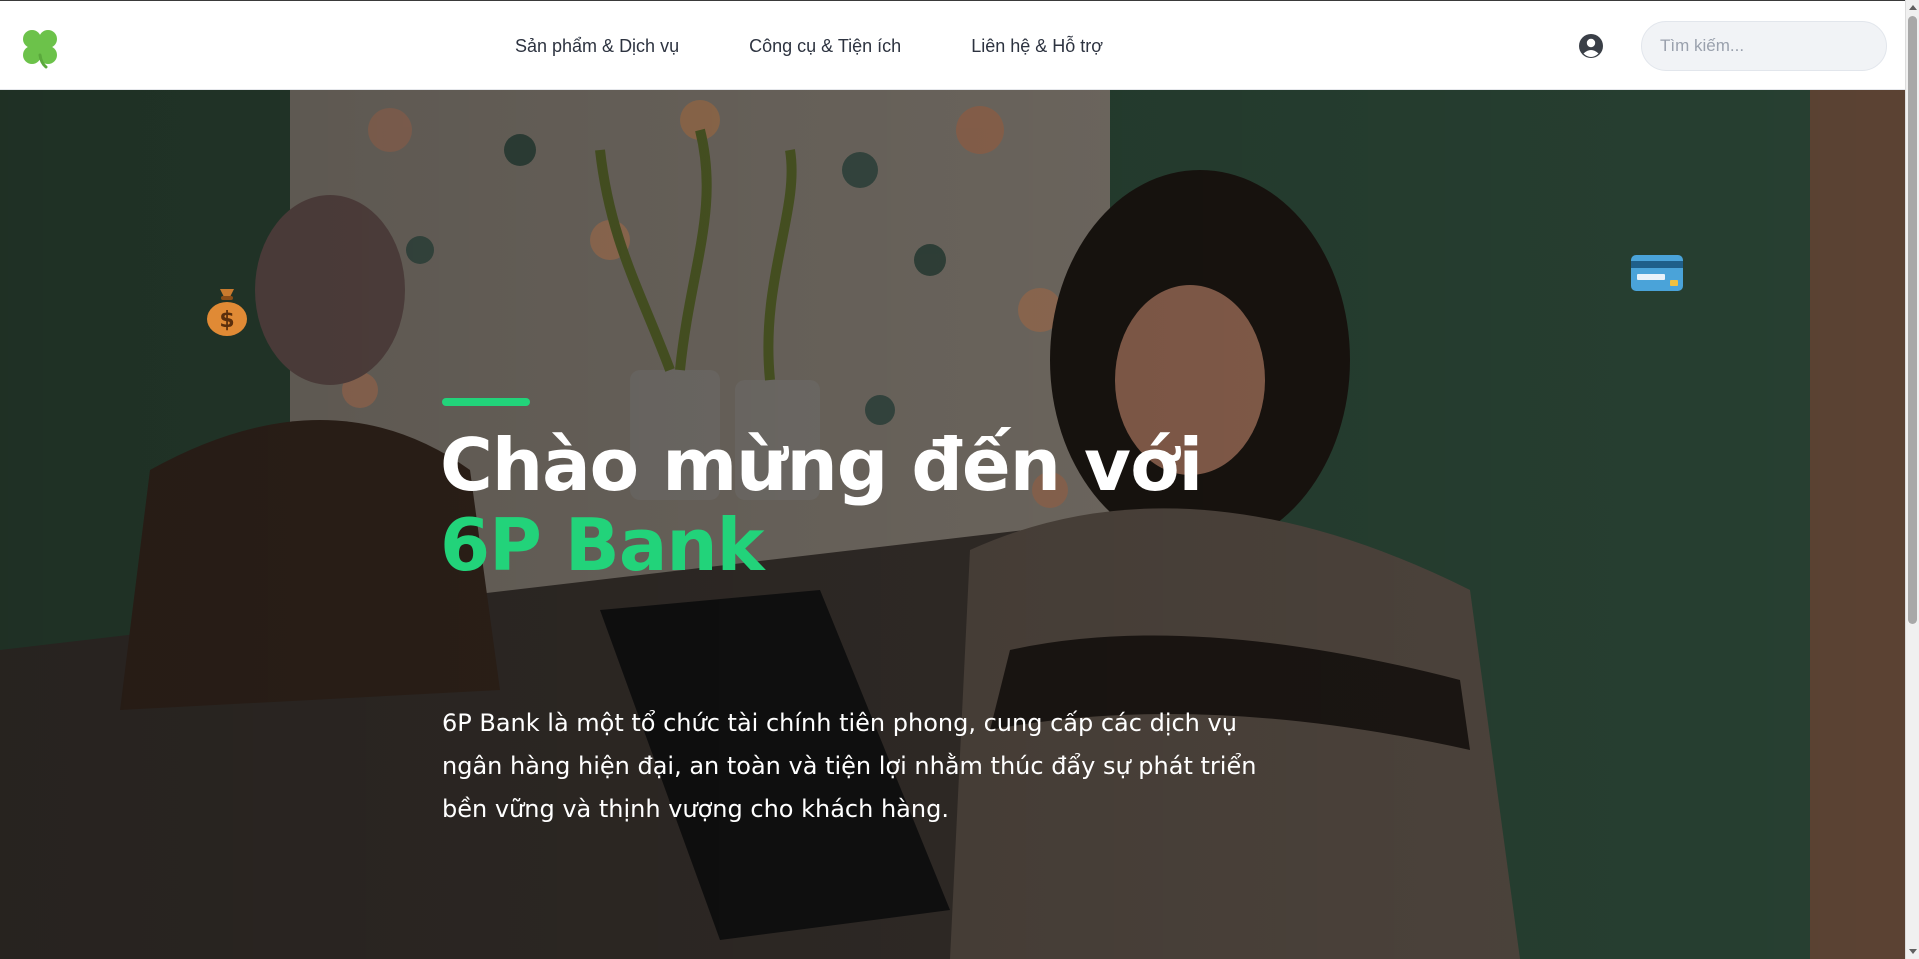  I want to click on hero-accent-line, so click(486, 402).